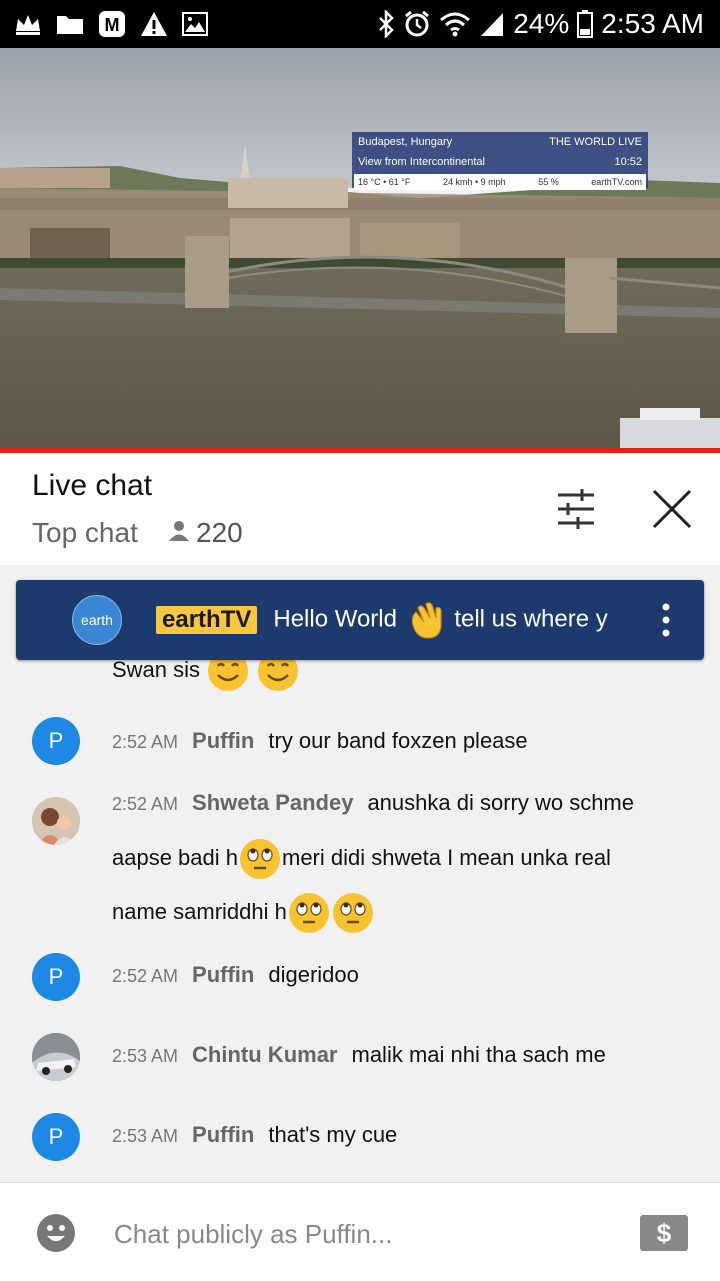 The height and width of the screenshot is (1281, 720). Describe the element at coordinates (97, 620) in the screenshot. I see `earthtv-avatar: earth` at that location.